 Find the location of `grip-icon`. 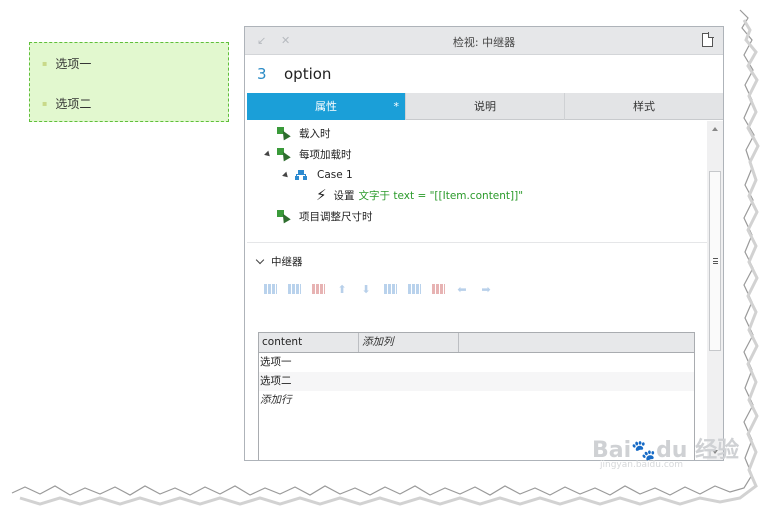

grip-icon is located at coordinates (715, 261).